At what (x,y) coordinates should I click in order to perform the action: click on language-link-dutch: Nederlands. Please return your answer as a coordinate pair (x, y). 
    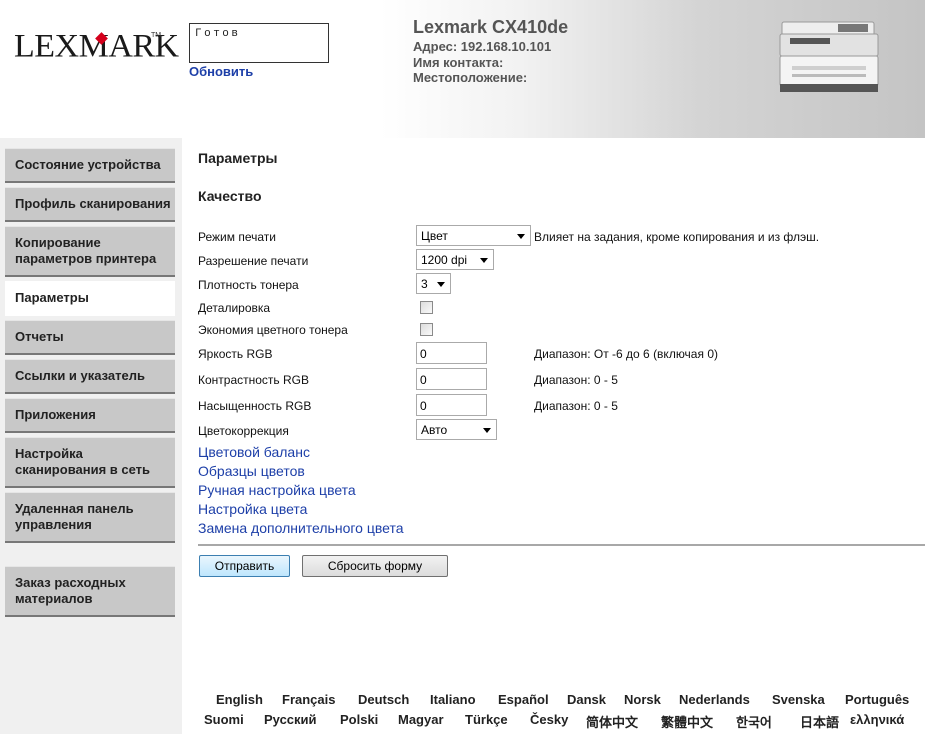
    Looking at the image, I should click on (714, 699).